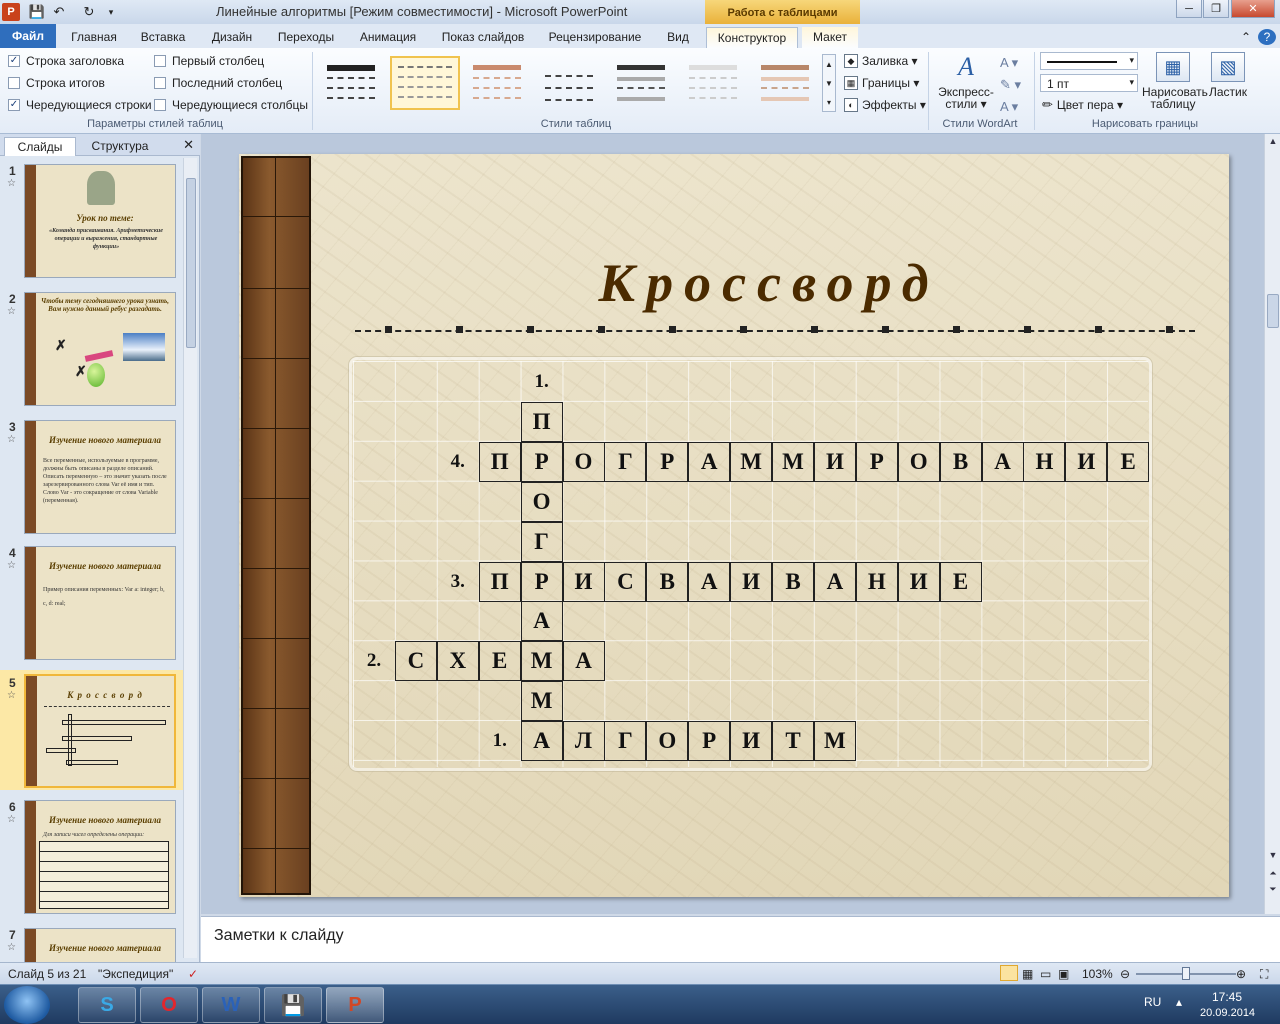 The height and width of the screenshot is (1024, 1280). What do you see at coordinates (232, 37) in the screenshot?
I see `tab-design: Дизайн` at bounding box center [232, 37].